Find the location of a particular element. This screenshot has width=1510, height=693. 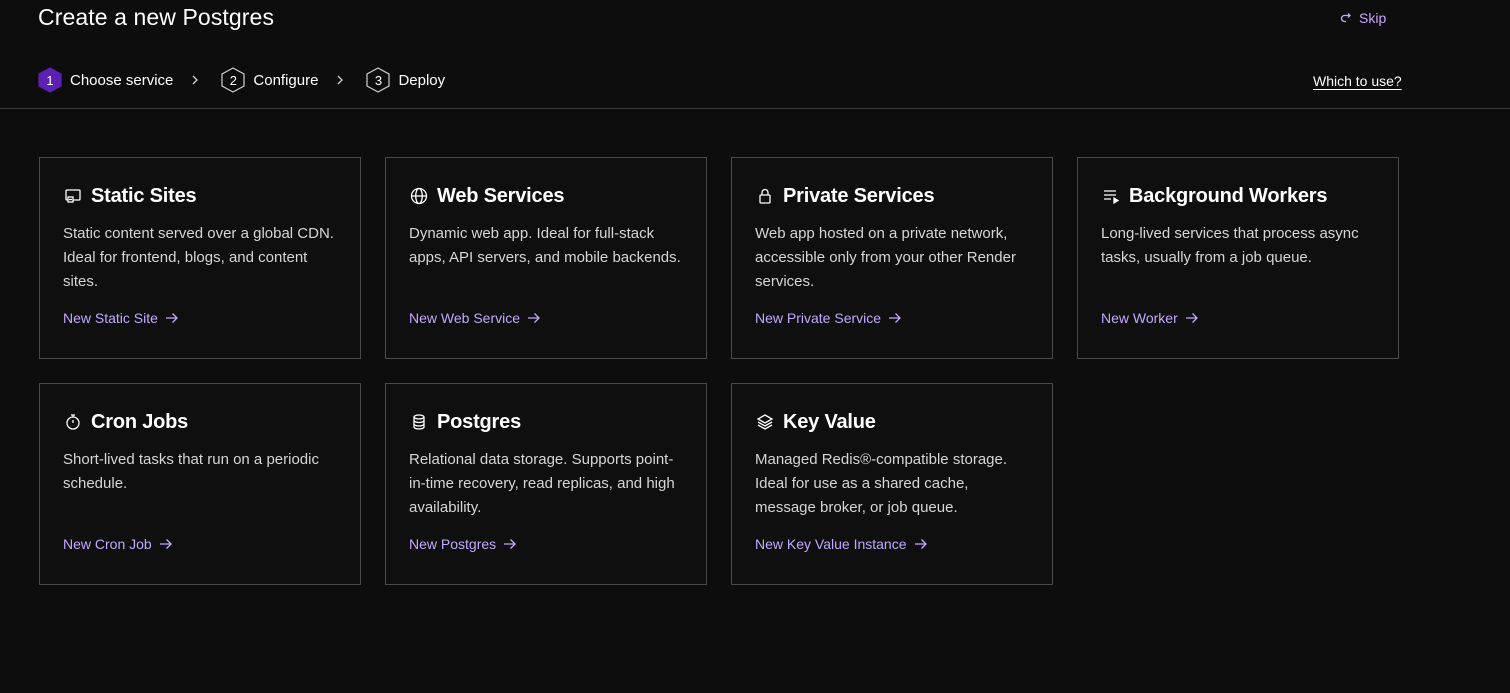

card-link-label: New Postgres is located at coordinates (453, 544).